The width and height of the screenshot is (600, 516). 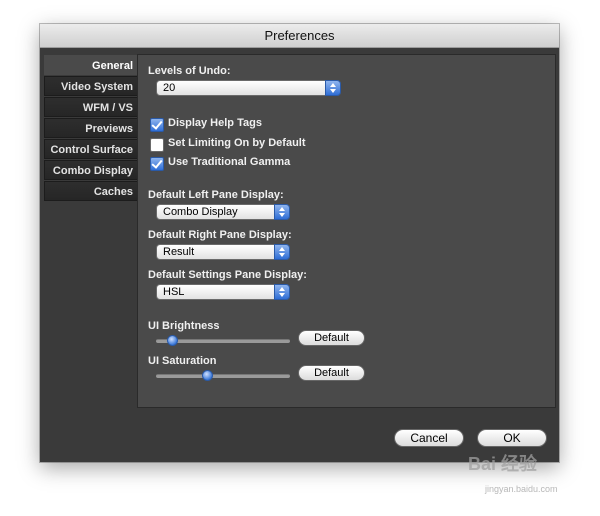 What do you see at coordinates (216, 195) in the screenshot?
I see `left-pane-label: Default Left Pane Display:` at bounding box center [216, 195].